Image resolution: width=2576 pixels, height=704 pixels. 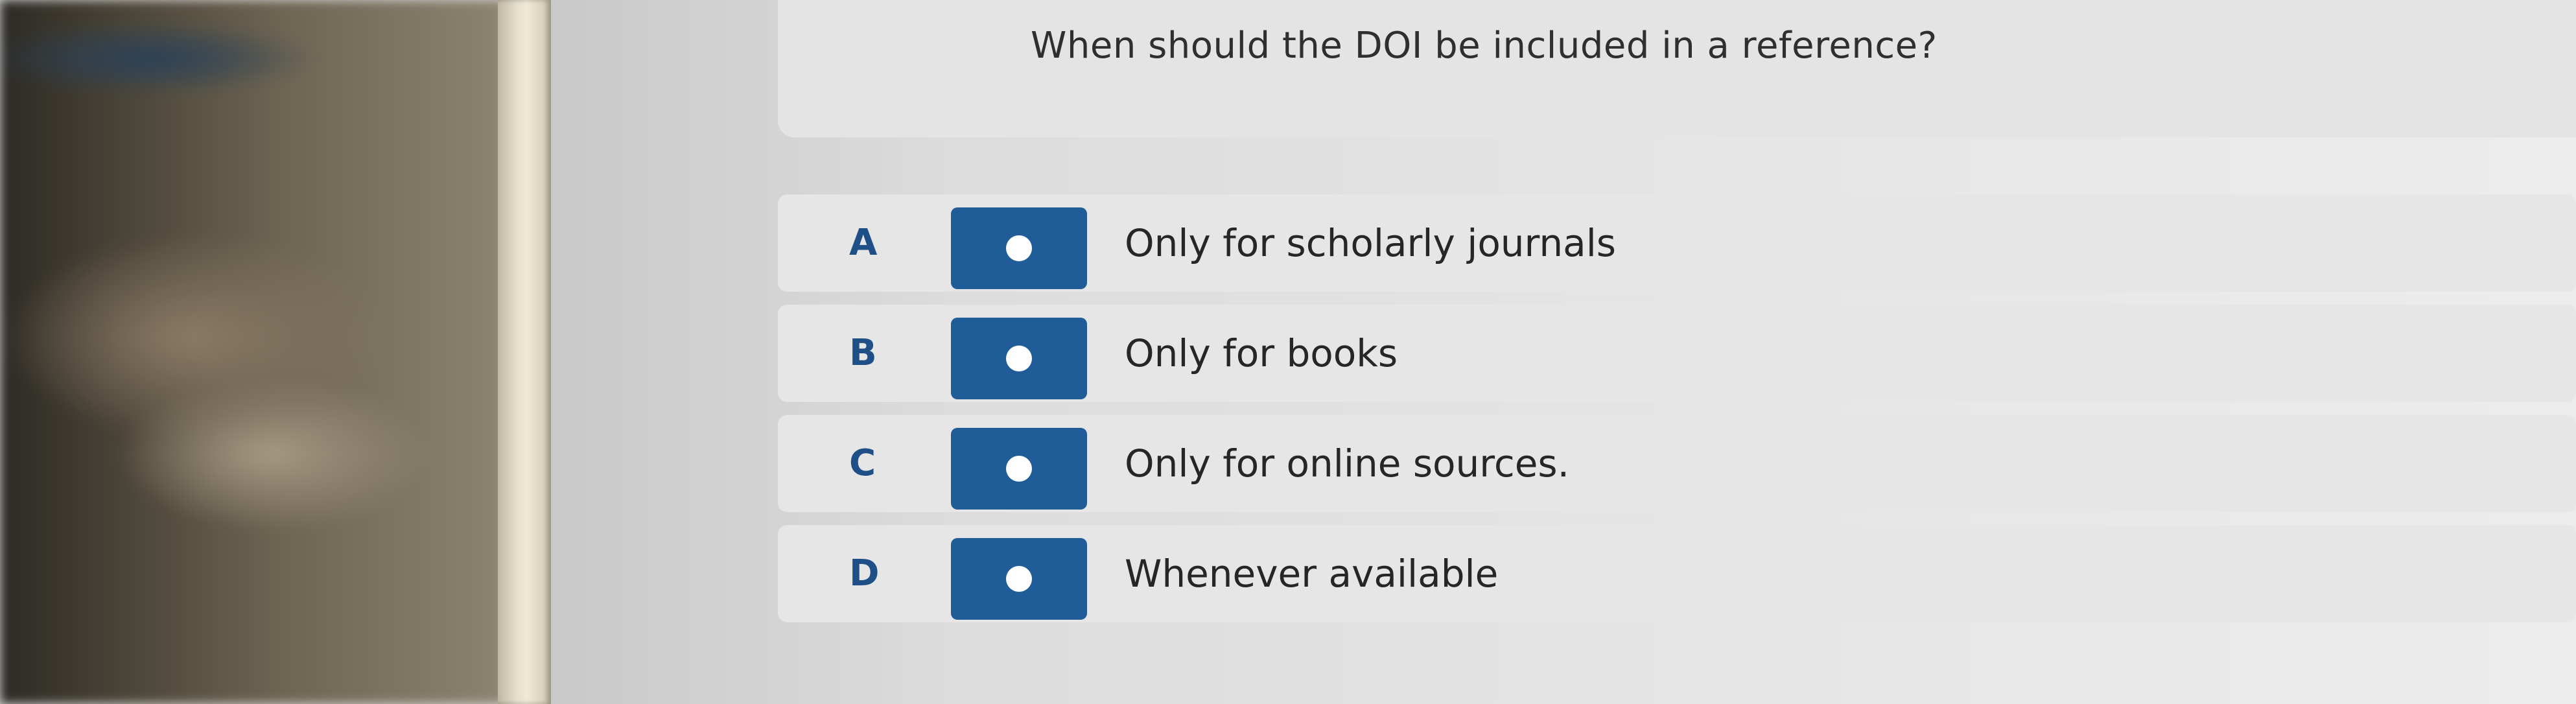 I want to click on option-letter: A, so click(x=863, y=243).